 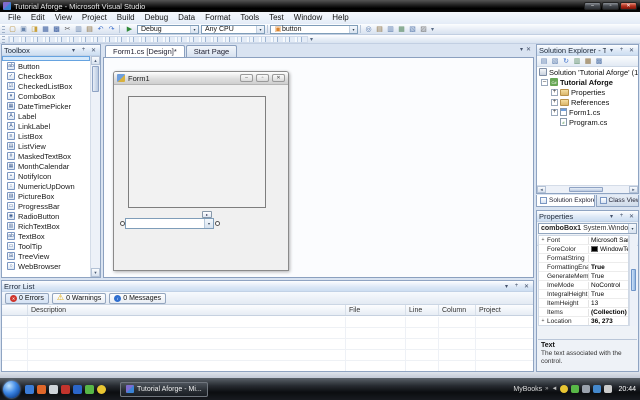 What do you see at coordinates (137, 298) in the screenshot?
I see `messages-filter-button: i 0 Messages` at bounding box center [137, 298].